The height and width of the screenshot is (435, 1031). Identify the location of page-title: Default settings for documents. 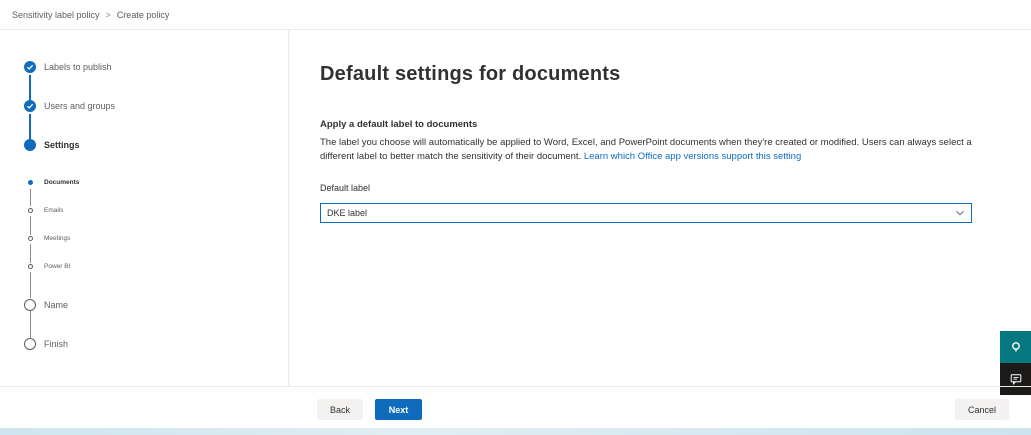
(470, 74).